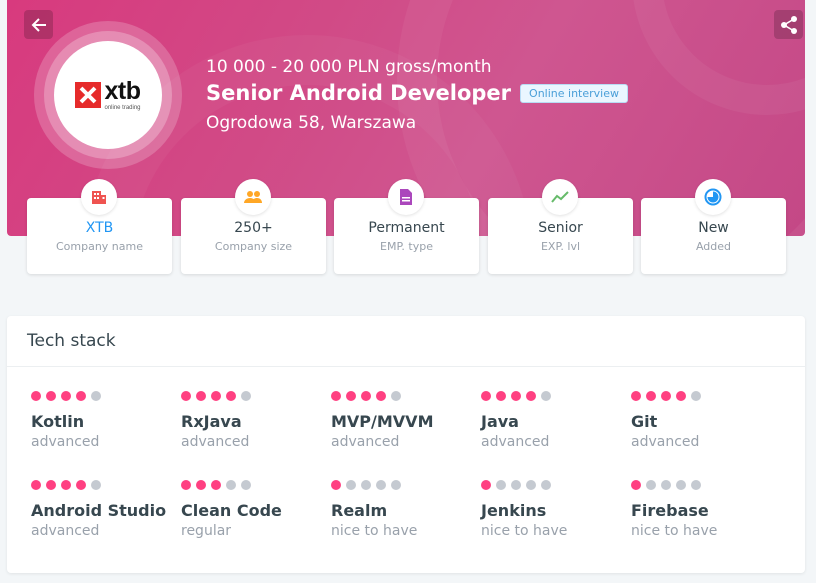  I want to click on skill-name: RxJava, so click(211, 421).